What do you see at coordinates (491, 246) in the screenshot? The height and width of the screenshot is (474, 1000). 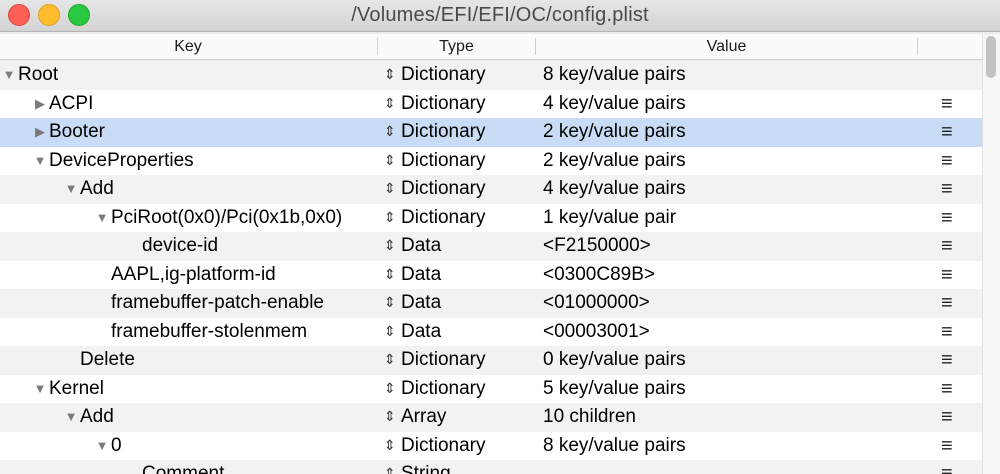 I see `plist-row: device-id ⇕ Data <F2150000> ≡` at bounding box center [491, 246].